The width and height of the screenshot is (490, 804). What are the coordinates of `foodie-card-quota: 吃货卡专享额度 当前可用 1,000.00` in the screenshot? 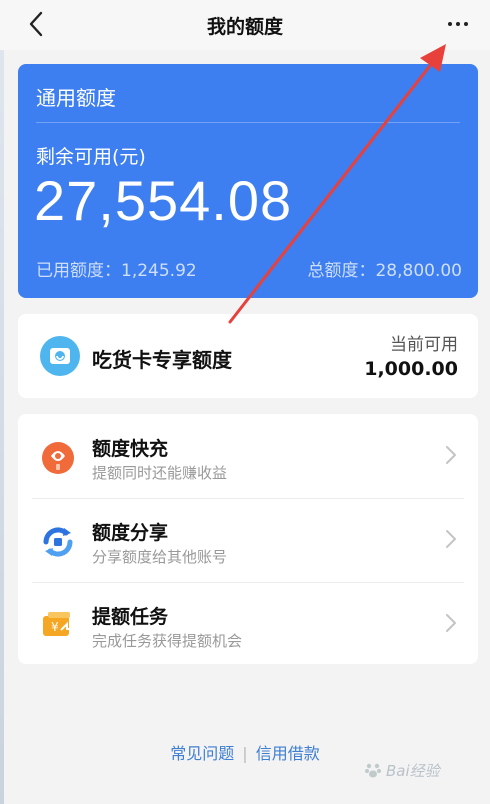 It's located at (248, 356).